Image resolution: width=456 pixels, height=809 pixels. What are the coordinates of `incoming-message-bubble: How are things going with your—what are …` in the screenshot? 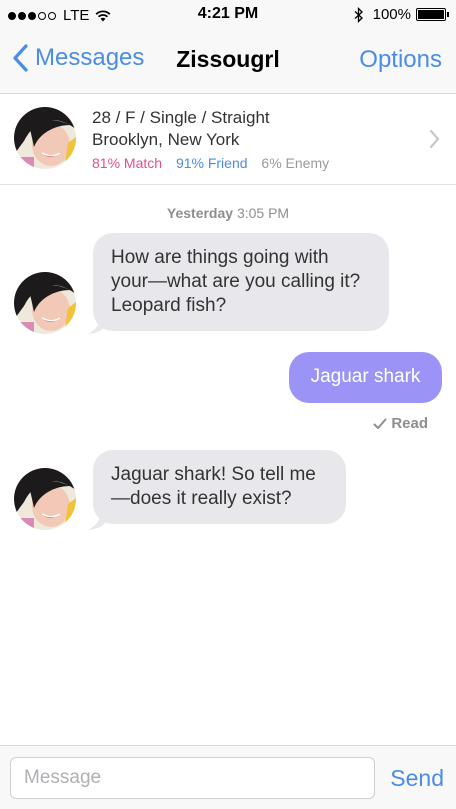 It's located at (241, 282).